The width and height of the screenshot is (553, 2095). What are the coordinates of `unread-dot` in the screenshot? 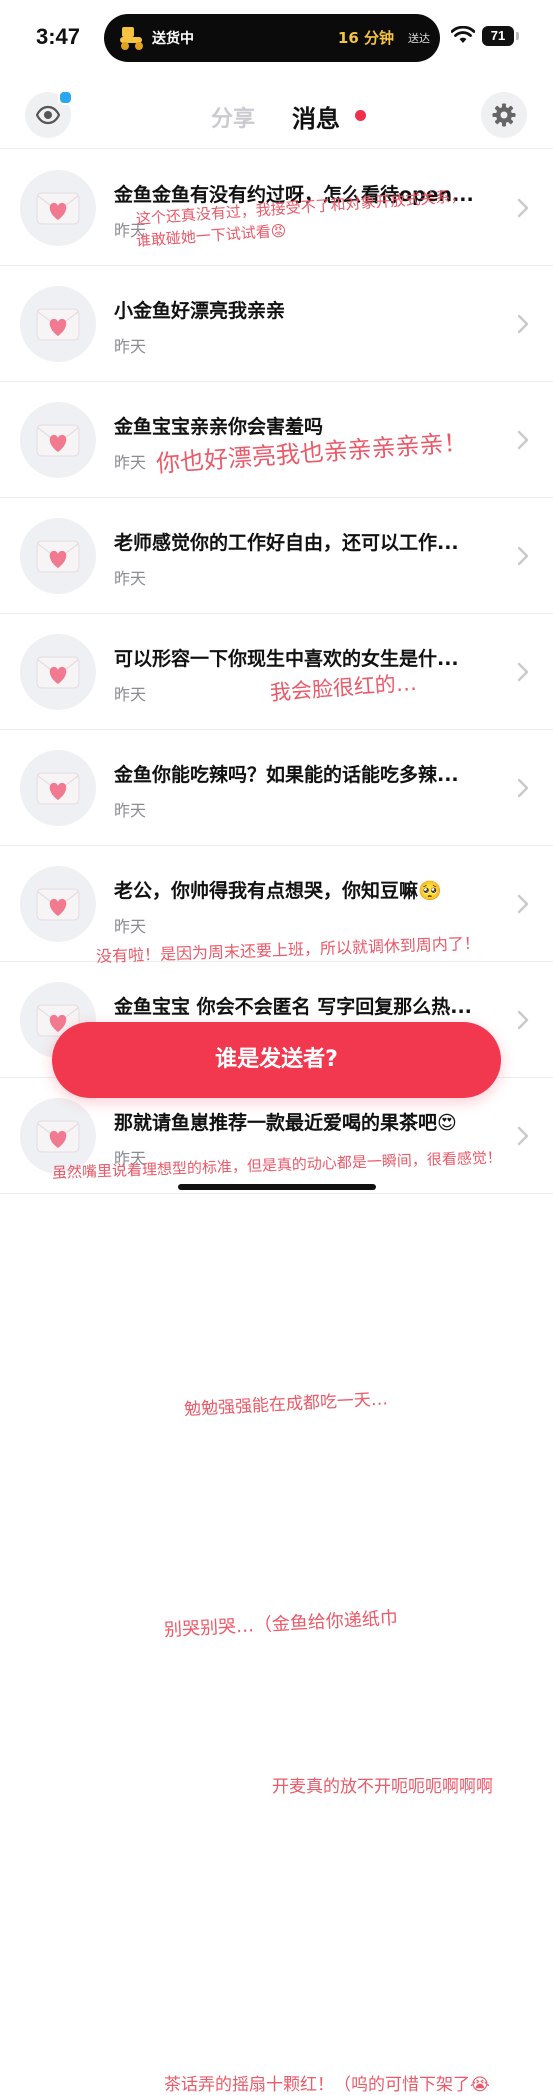 It's located at (360, 115).